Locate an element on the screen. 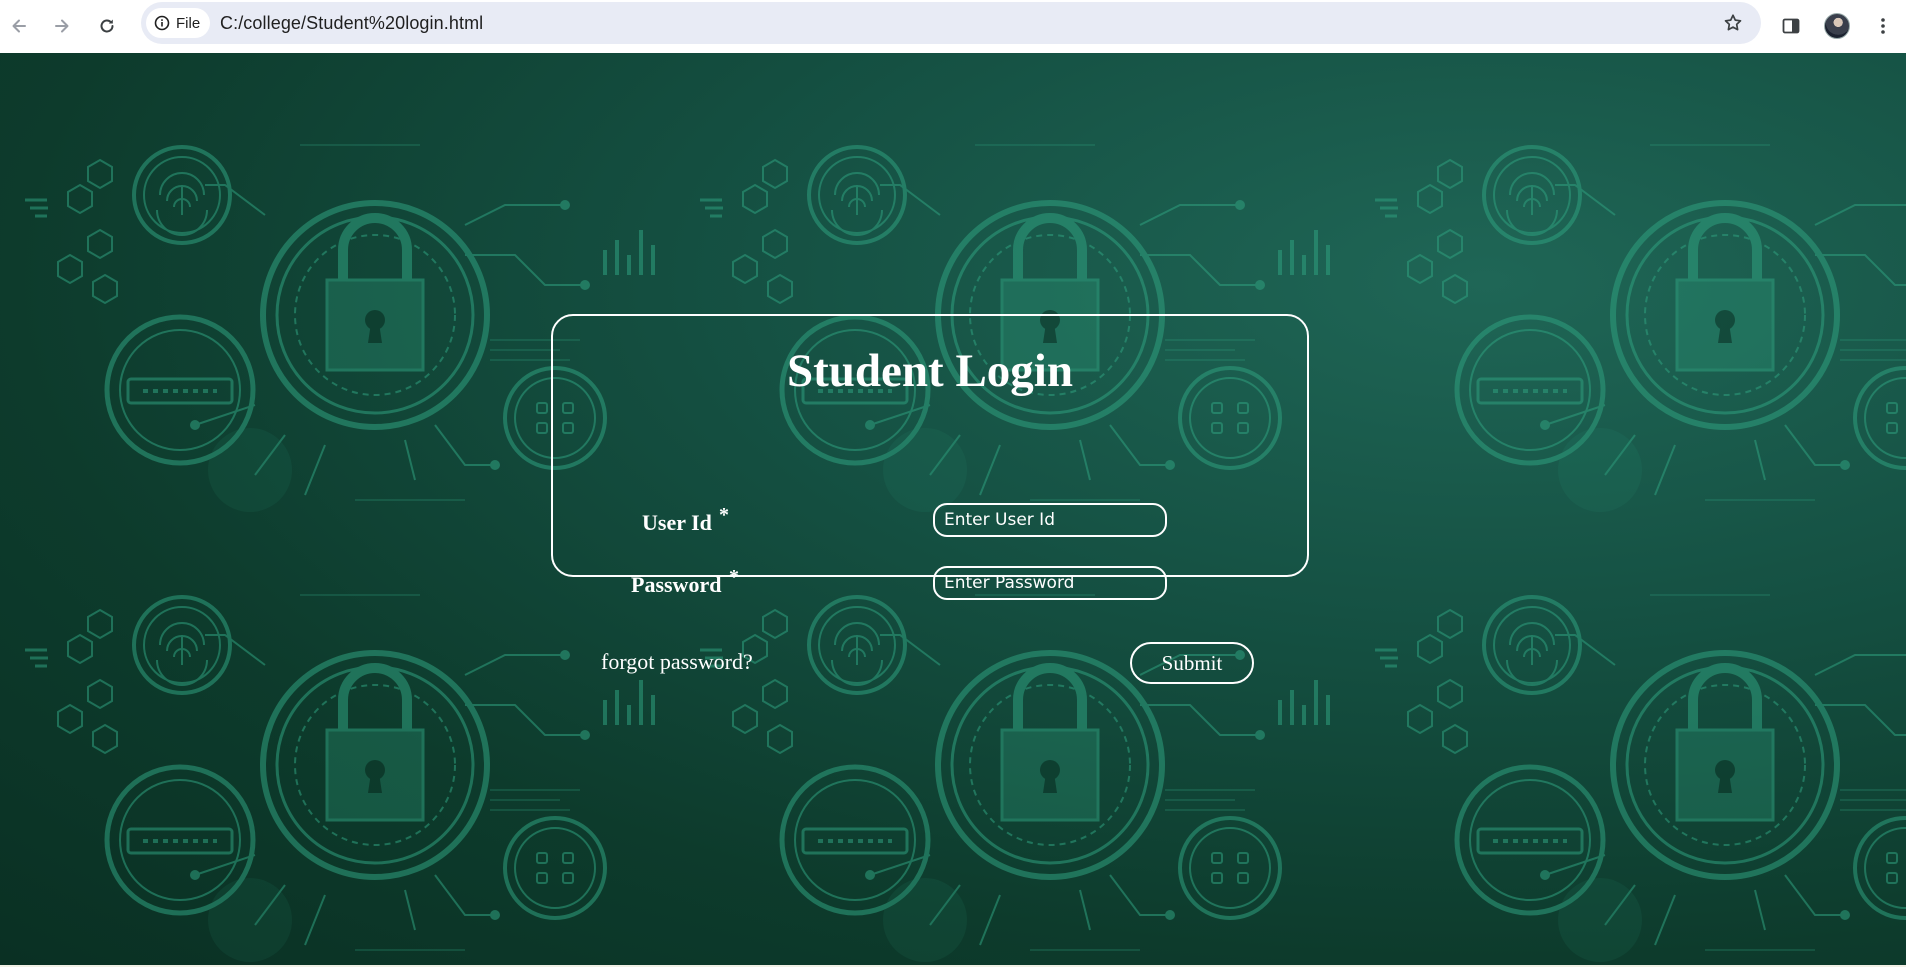  page-title: Student Login is located at coordinates (930, 371).